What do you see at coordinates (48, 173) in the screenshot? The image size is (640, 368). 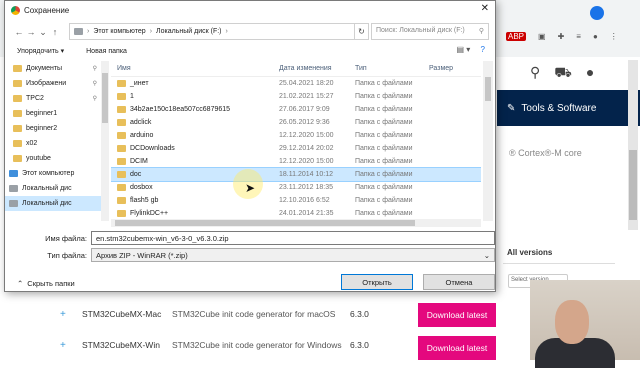 I see `nav-item-label: Этот компьютер` at bounding box center [48, 173].